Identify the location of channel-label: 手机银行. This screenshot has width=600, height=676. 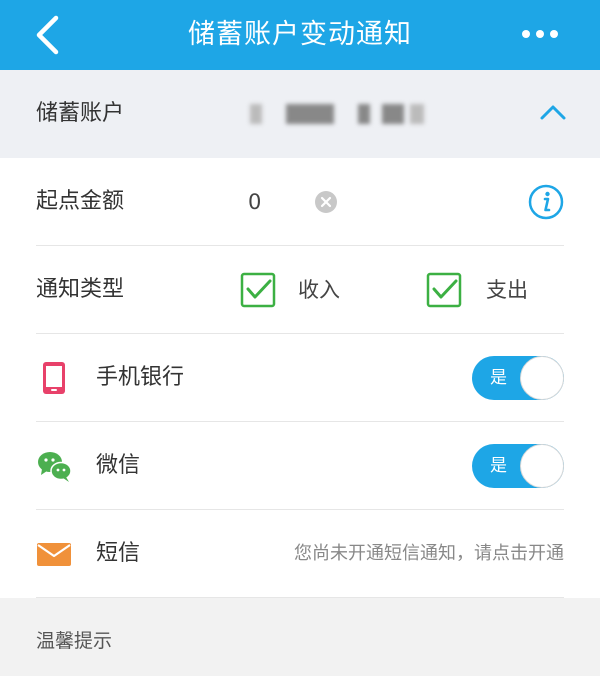
(140, 377).